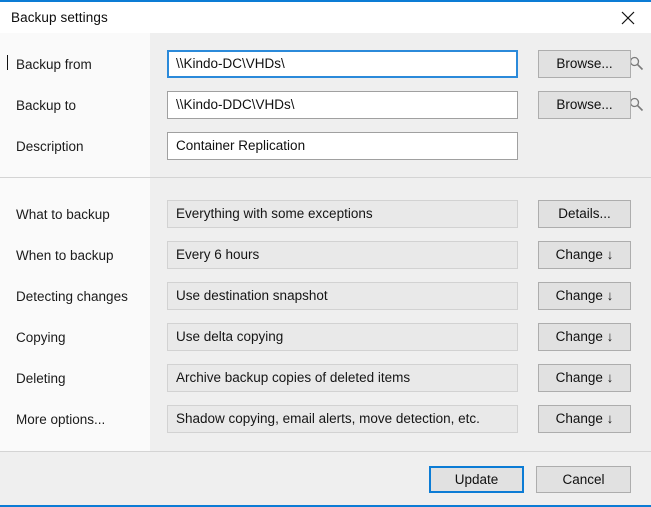  I want to click on change-when-button: Change ↓, so click(584, 255).